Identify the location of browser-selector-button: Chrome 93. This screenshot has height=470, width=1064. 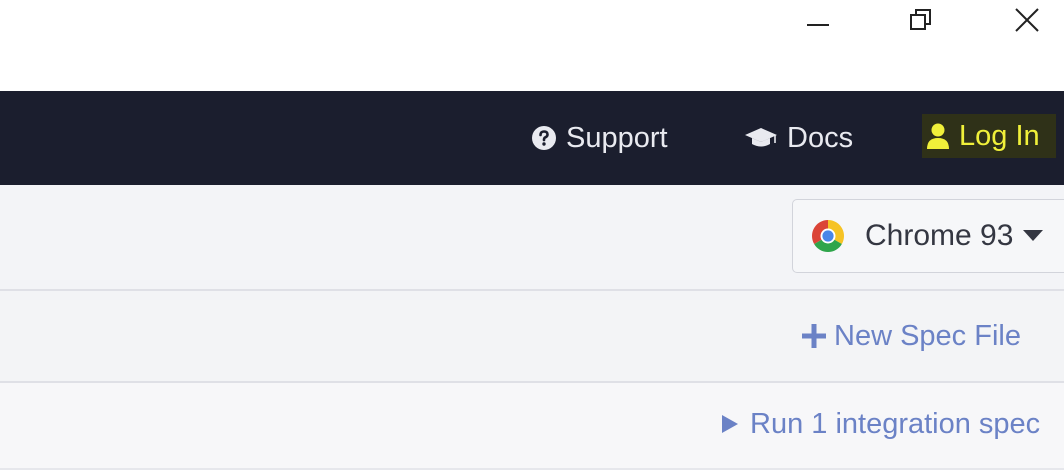
(928, 236).